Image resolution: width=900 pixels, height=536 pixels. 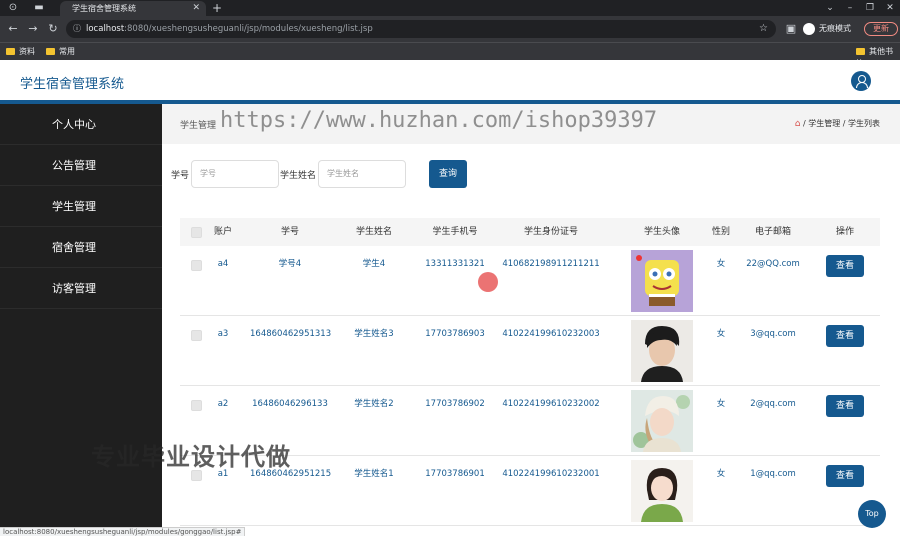 I want to click on name-label: 学生姓名, so click(x=298, y=176).